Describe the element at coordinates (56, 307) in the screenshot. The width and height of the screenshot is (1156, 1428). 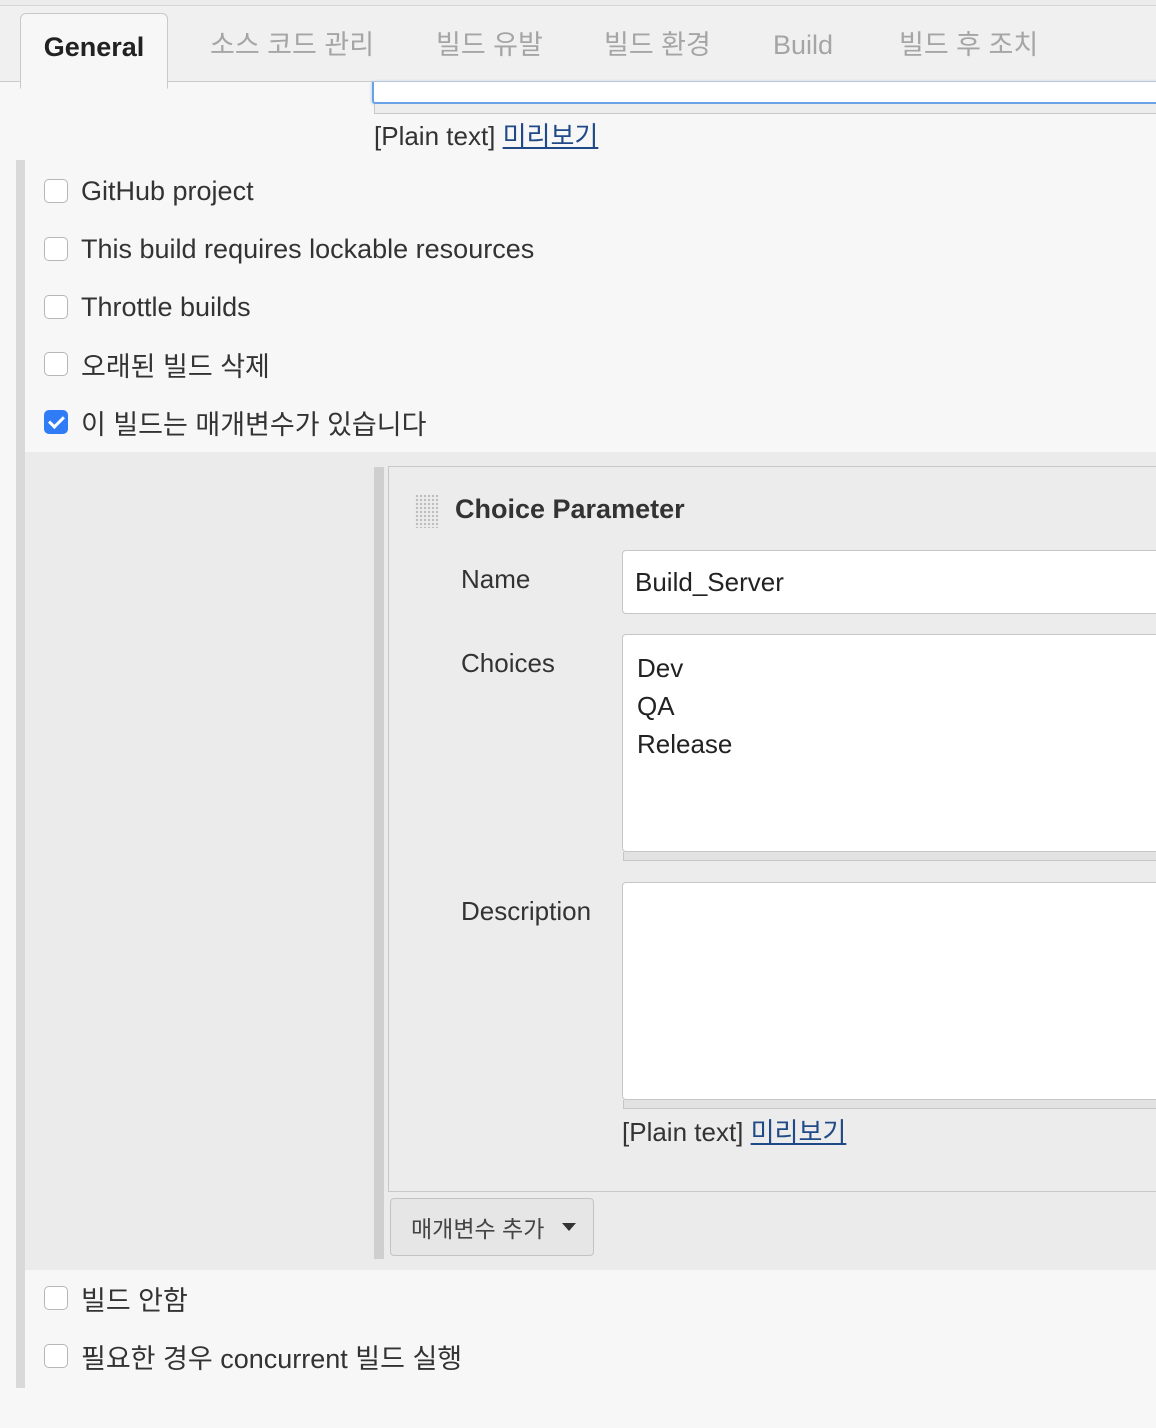
I see `throttle-builds-checkbox` at that location.